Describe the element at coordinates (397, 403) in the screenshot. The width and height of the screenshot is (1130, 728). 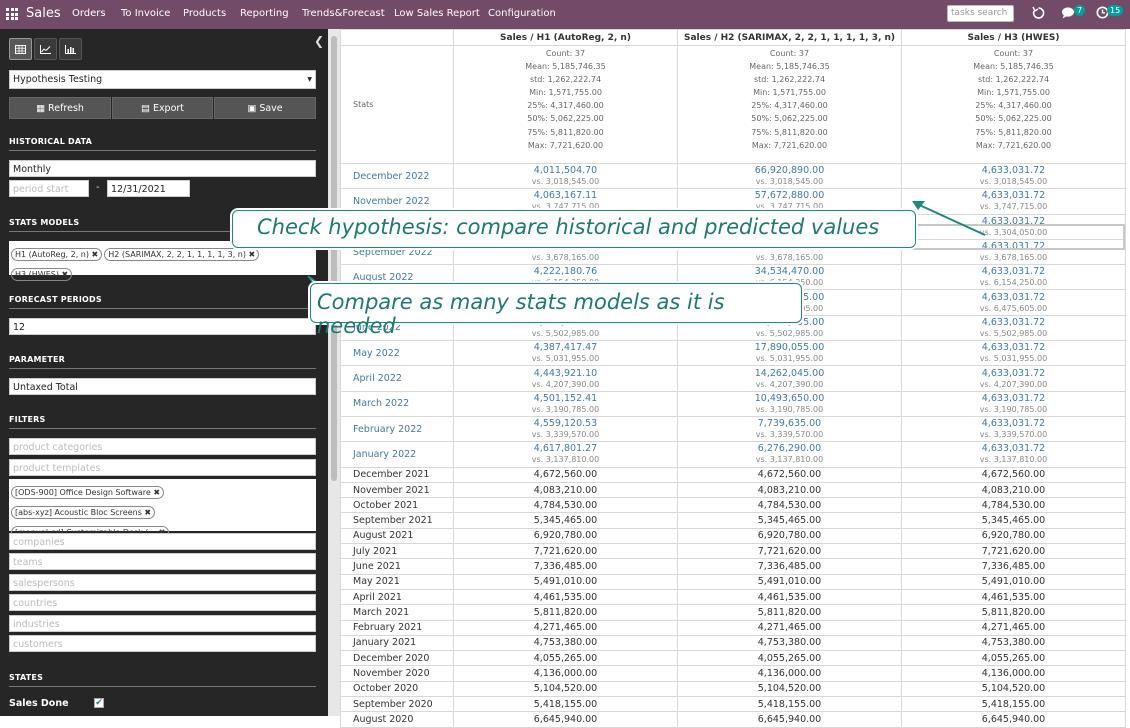
I see `period-cell: March 2022` at that location.